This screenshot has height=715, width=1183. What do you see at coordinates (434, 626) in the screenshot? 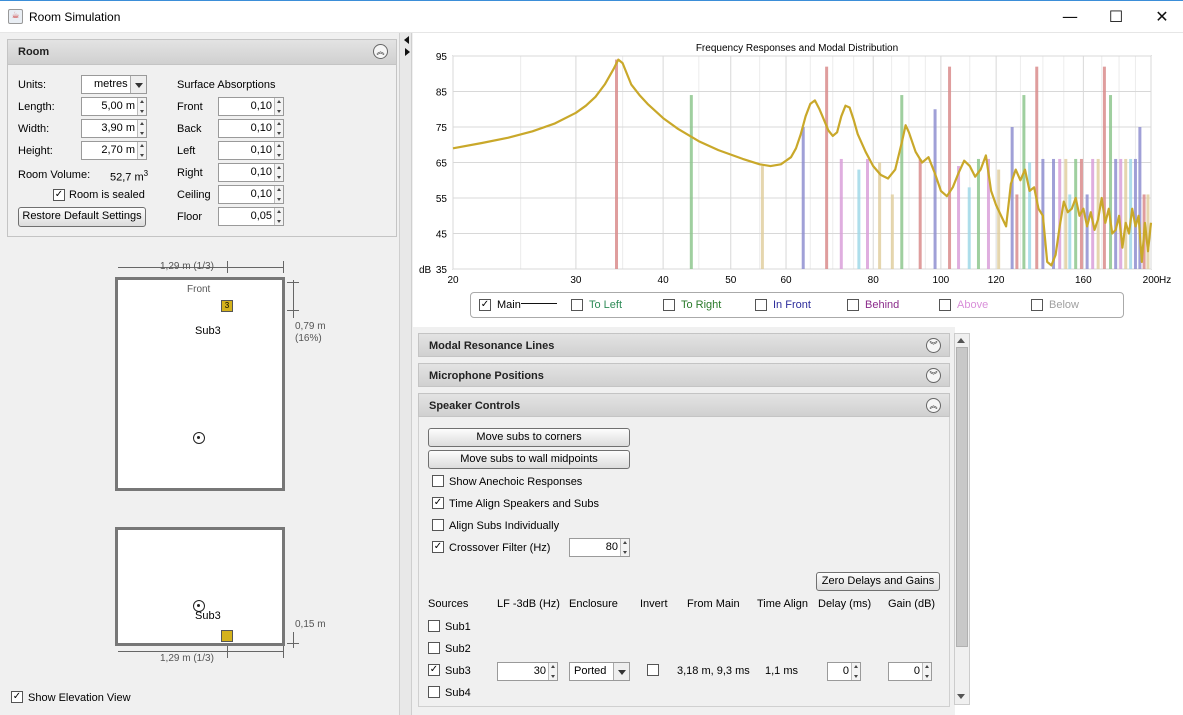
I see `source-checkbox-sub1` at bounding box center [434, 626].